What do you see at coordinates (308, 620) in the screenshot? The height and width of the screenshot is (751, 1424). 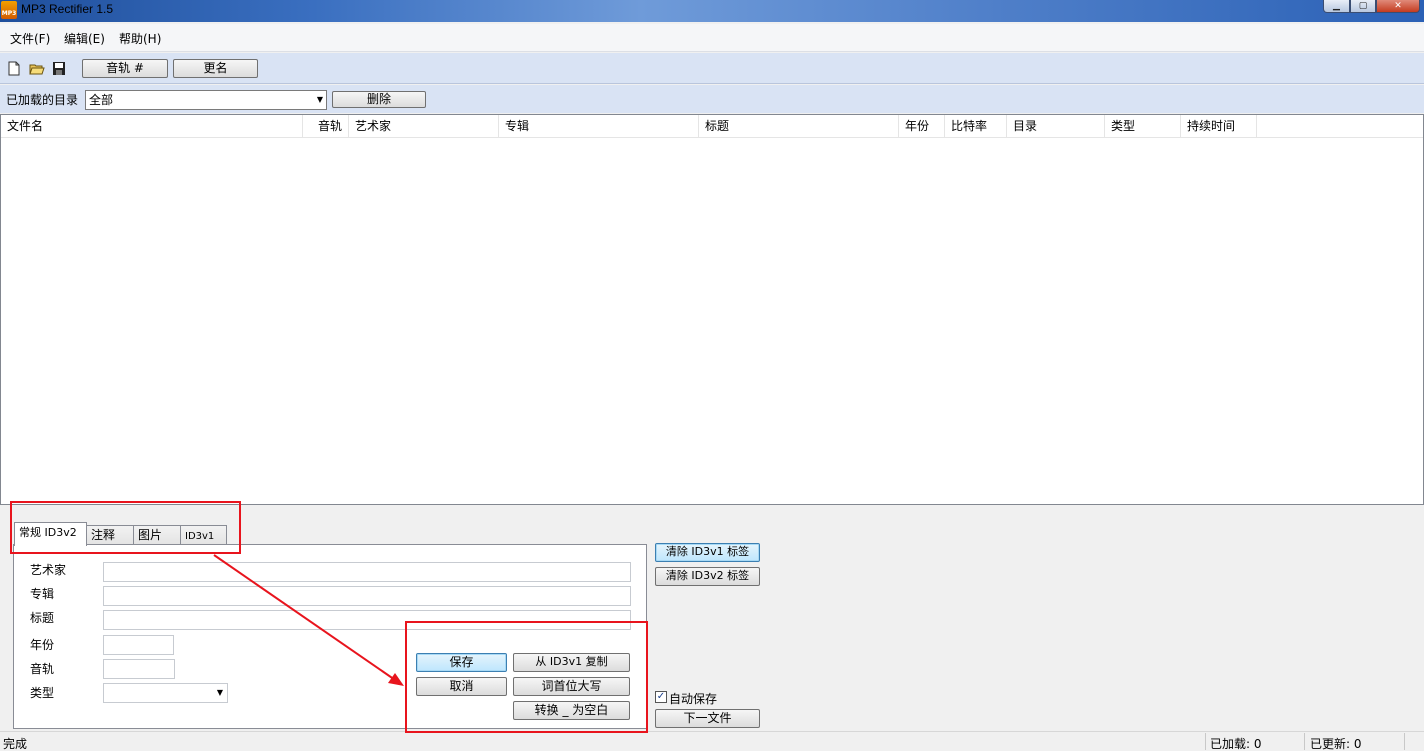 I see `annotation-arrow` at bounding box center [308, 620].